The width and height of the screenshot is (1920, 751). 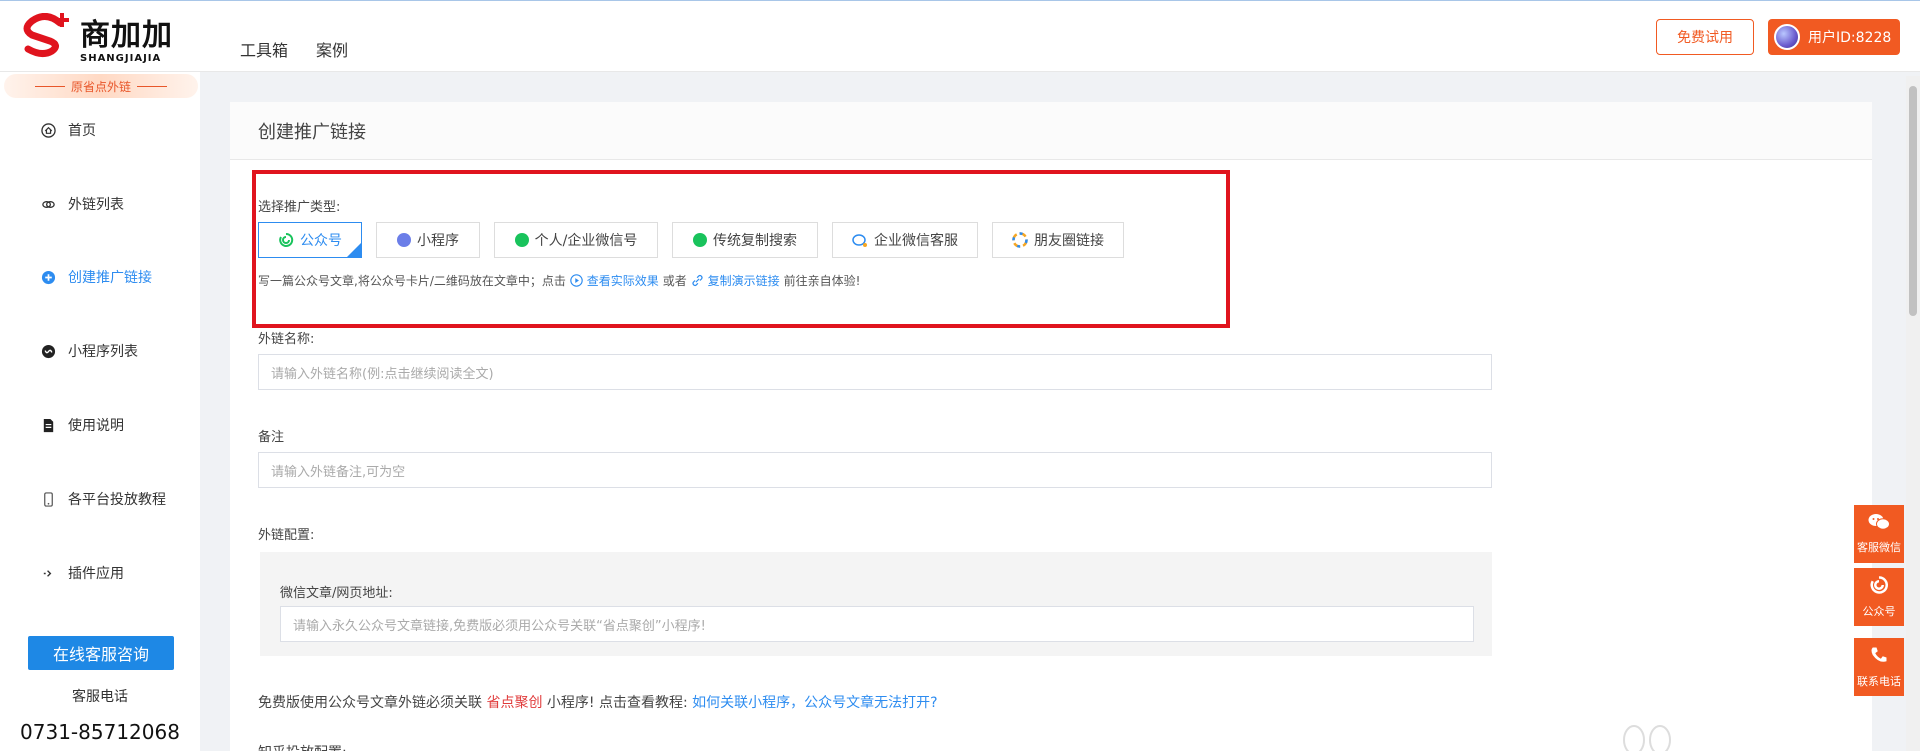 I want to click on type-label: 公众号, so click(x=321, y=241).